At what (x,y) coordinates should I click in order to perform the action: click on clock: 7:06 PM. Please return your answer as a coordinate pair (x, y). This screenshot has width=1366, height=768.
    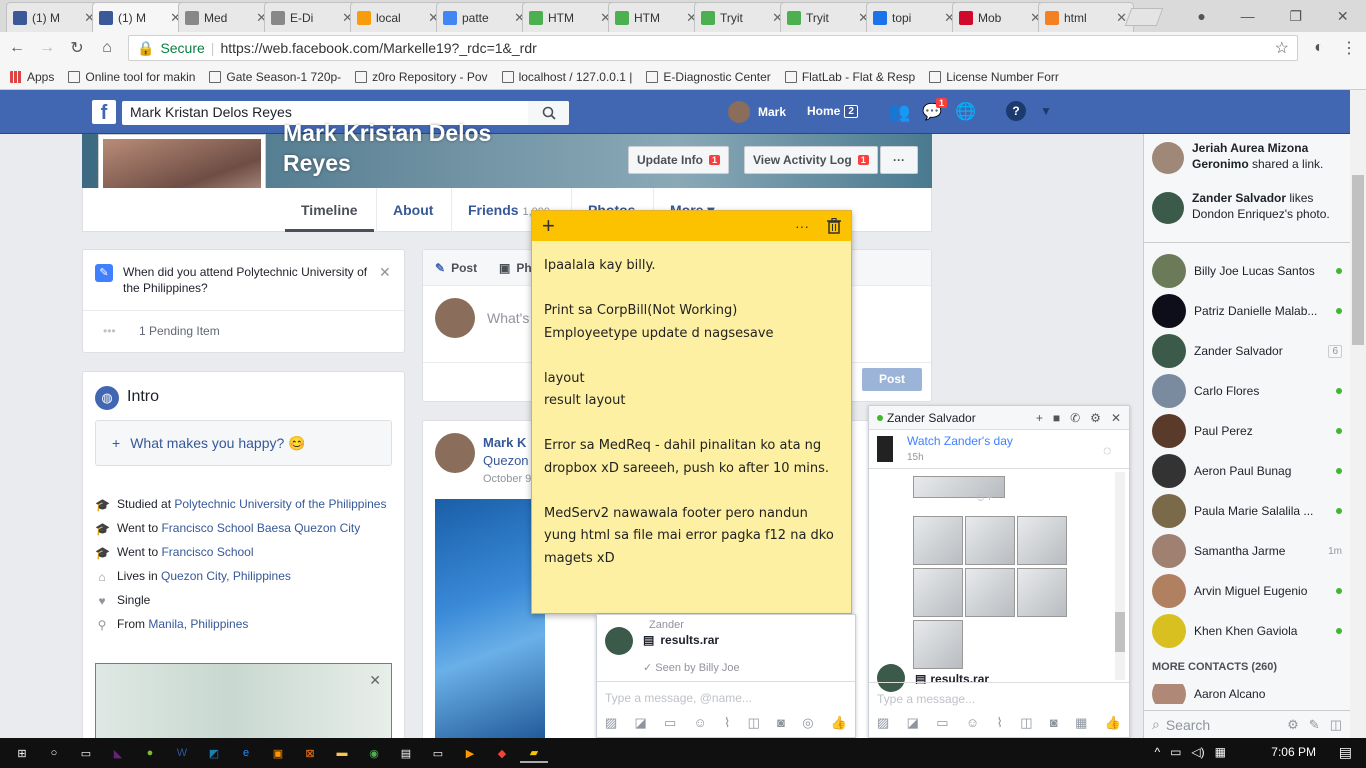
    Looking at the image, I should click on (1293, 752).